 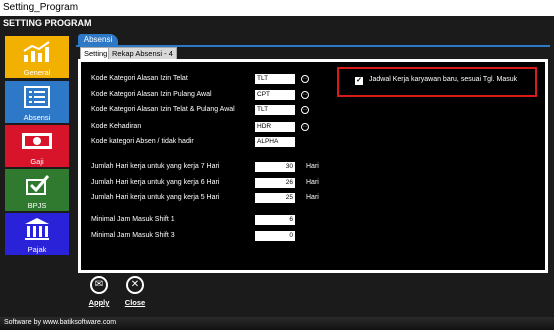 What do you see at coordinates (37, 72) in the screenshot?
I see `sidebar-item-label: General` at bounding box center [37, 72].